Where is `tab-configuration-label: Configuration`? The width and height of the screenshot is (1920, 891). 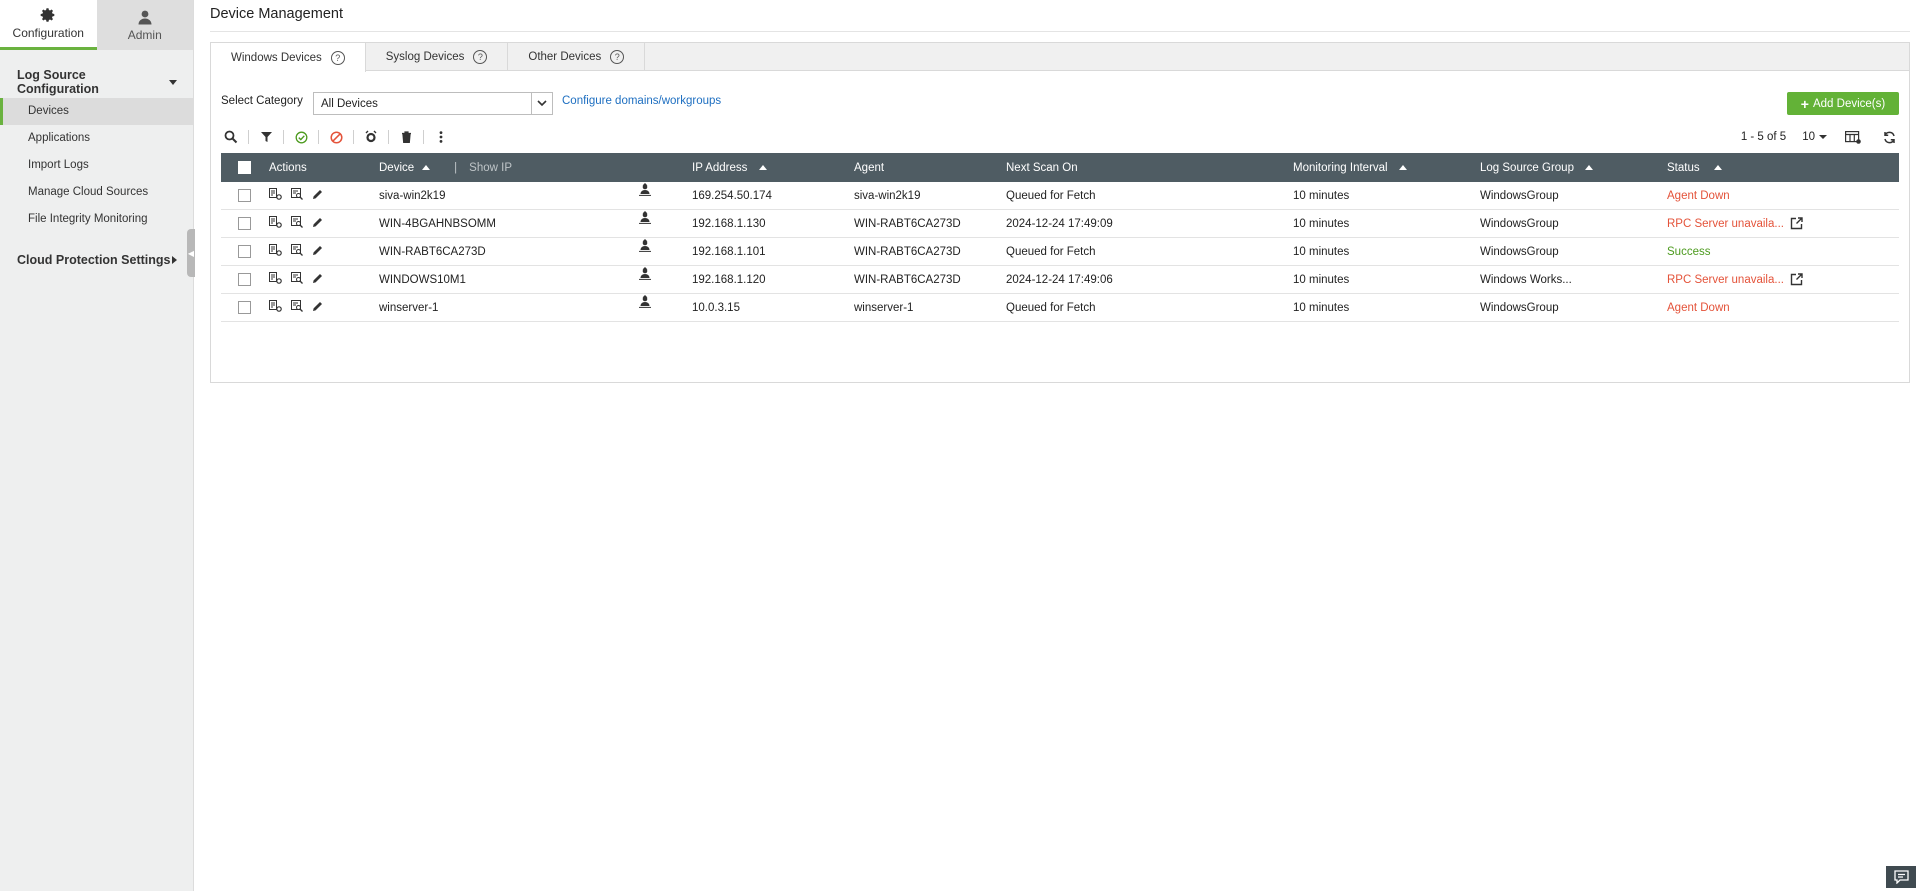
tab-configuration-label: Configuration is located at coordinates (48, 33).